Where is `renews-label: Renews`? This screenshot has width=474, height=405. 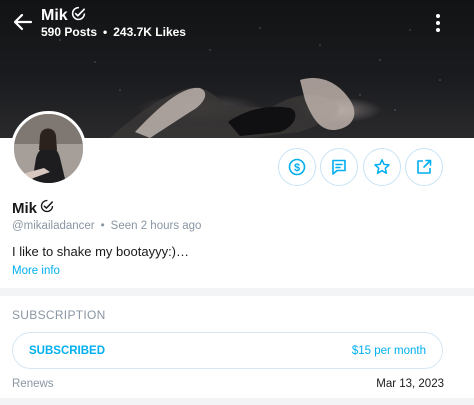
renews-label: Renews is located at coordinates (33, 384).